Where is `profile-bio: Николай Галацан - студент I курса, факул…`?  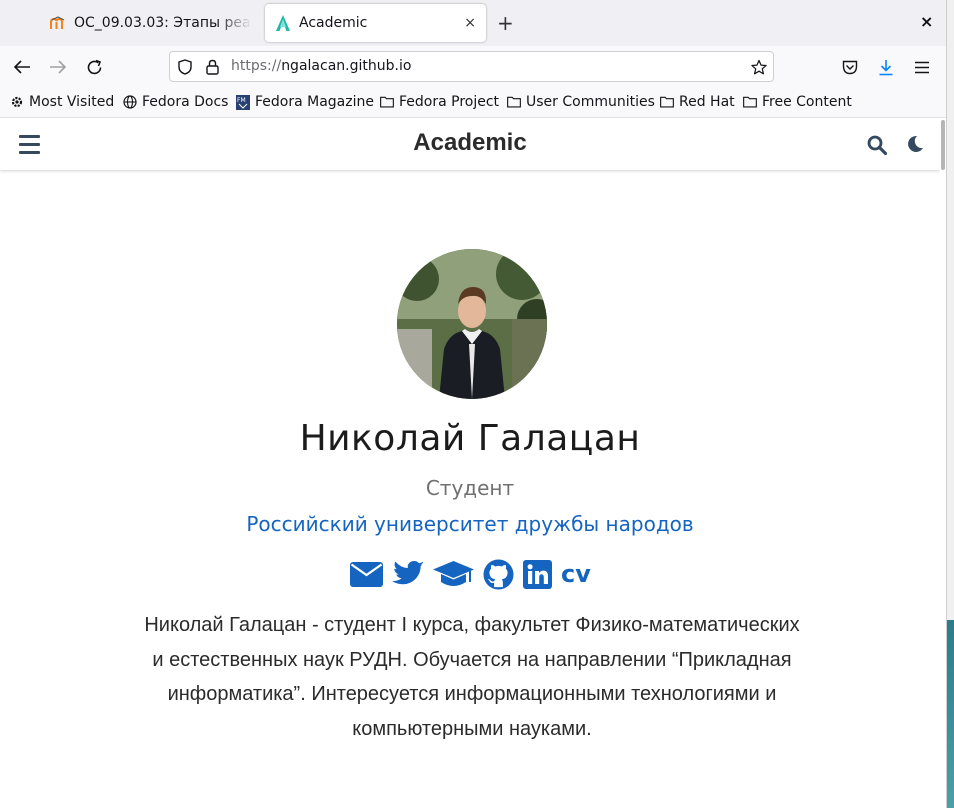
profile-bio: Николай Галацан - студент I курса, факул… is located at coordinates (472, 677).